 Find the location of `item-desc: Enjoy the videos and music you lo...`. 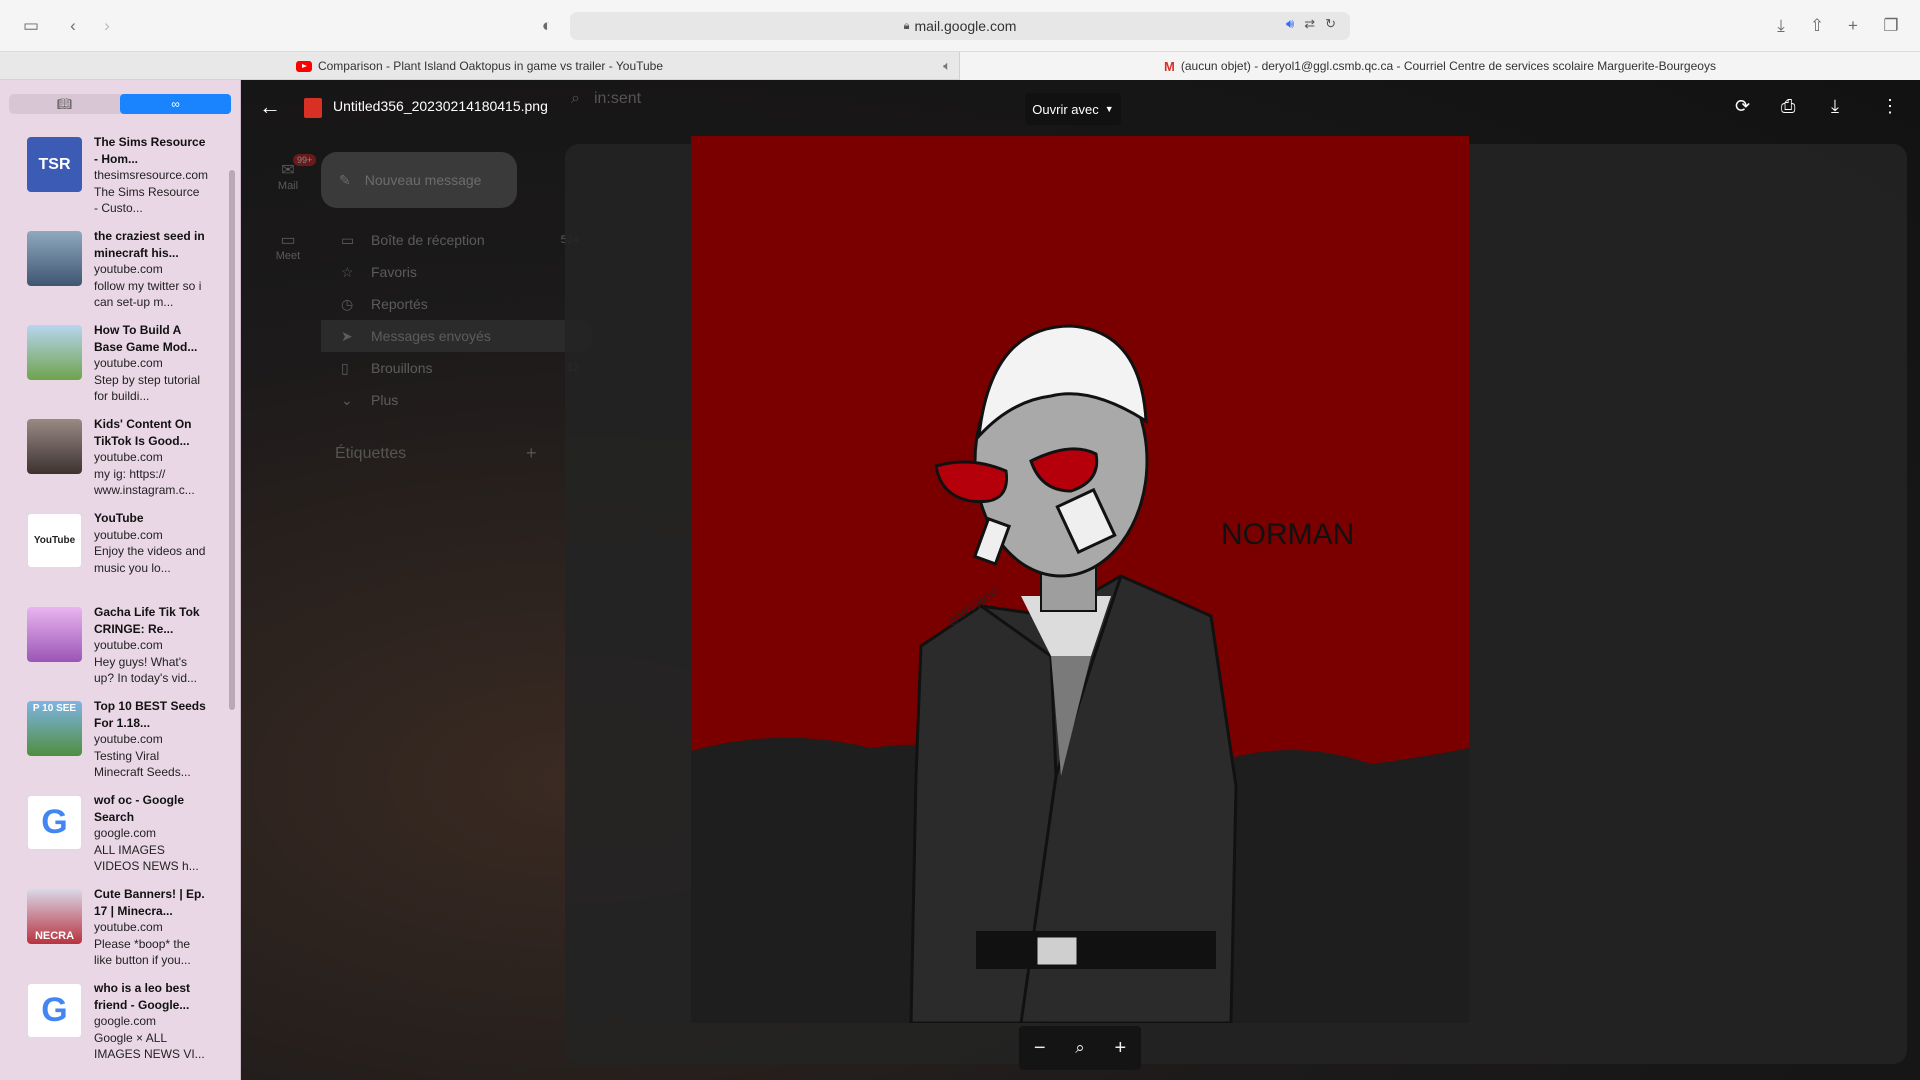

item-desc: Enjoy the videos and music you lo... is located at coordinates (150, 559).